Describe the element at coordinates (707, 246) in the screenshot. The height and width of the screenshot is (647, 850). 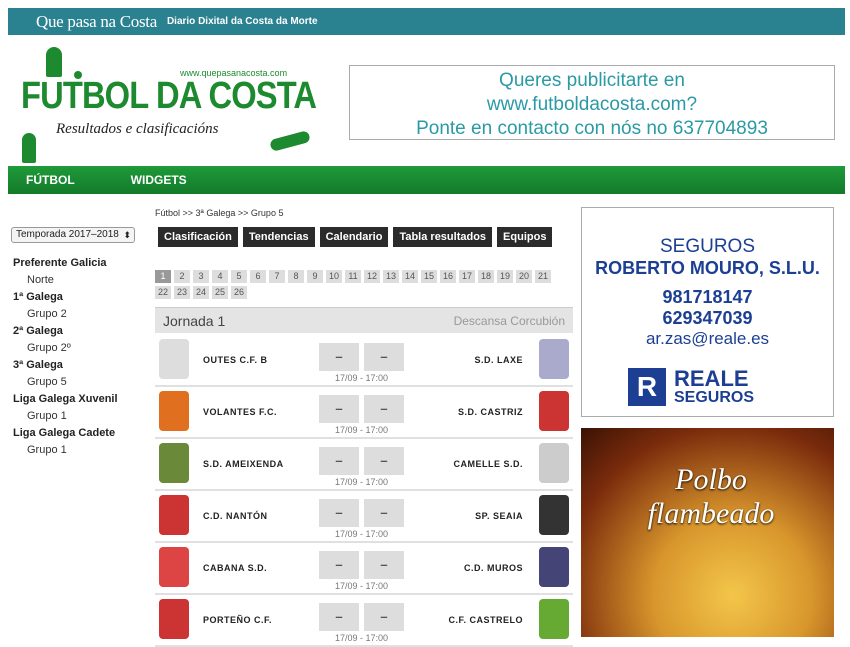
I see `ad-seguros-line1: SEGUROS` at that location.